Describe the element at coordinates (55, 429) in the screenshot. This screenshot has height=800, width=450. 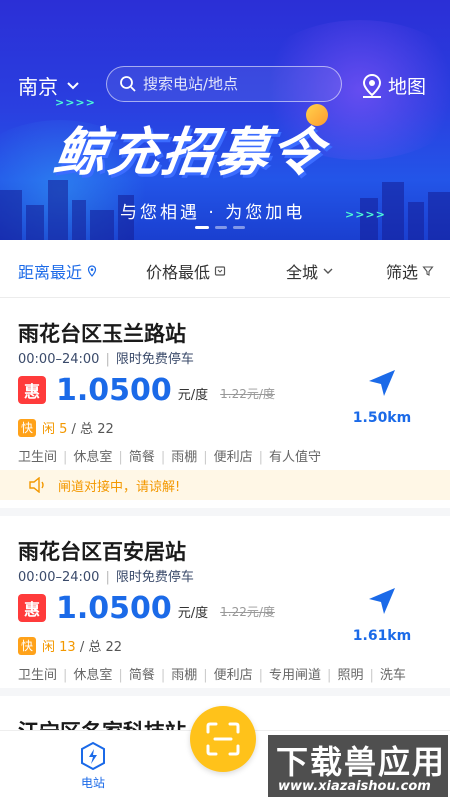
I see `idle-count: 闲 5` at that location.